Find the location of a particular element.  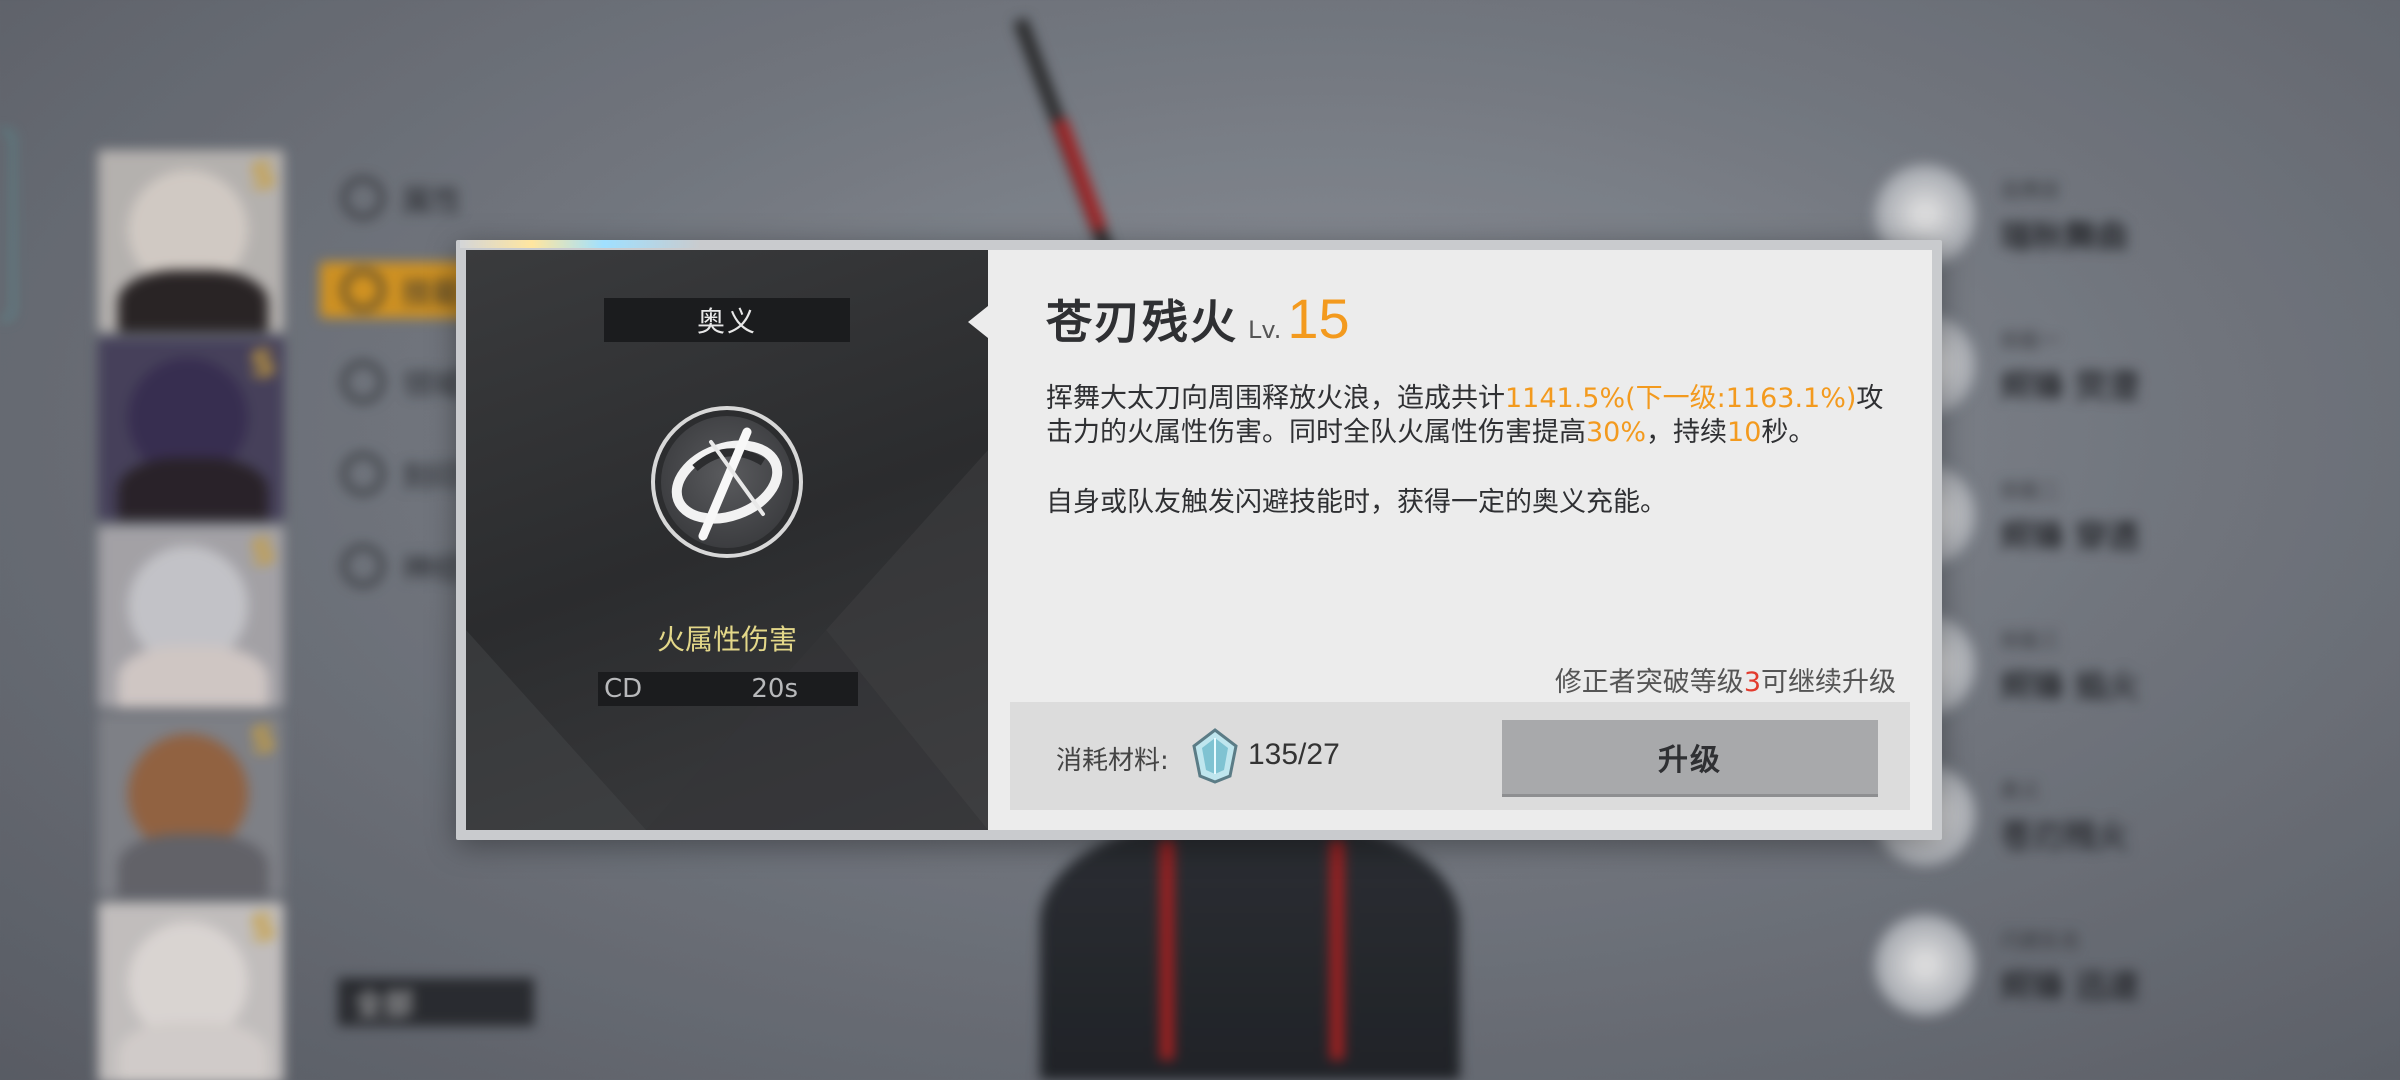

skill-overview-panel: 奥义 火属性伤害 CD 20s is located at coordinates (727, 540).